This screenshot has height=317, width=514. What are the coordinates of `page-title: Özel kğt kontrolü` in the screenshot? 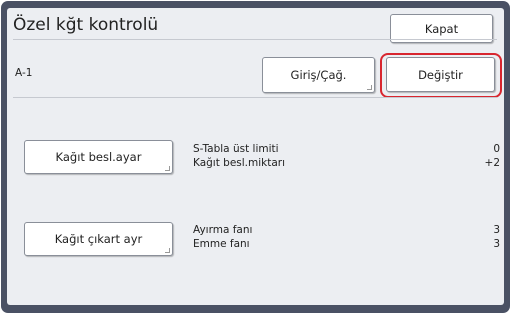 It's located at (86, 25).